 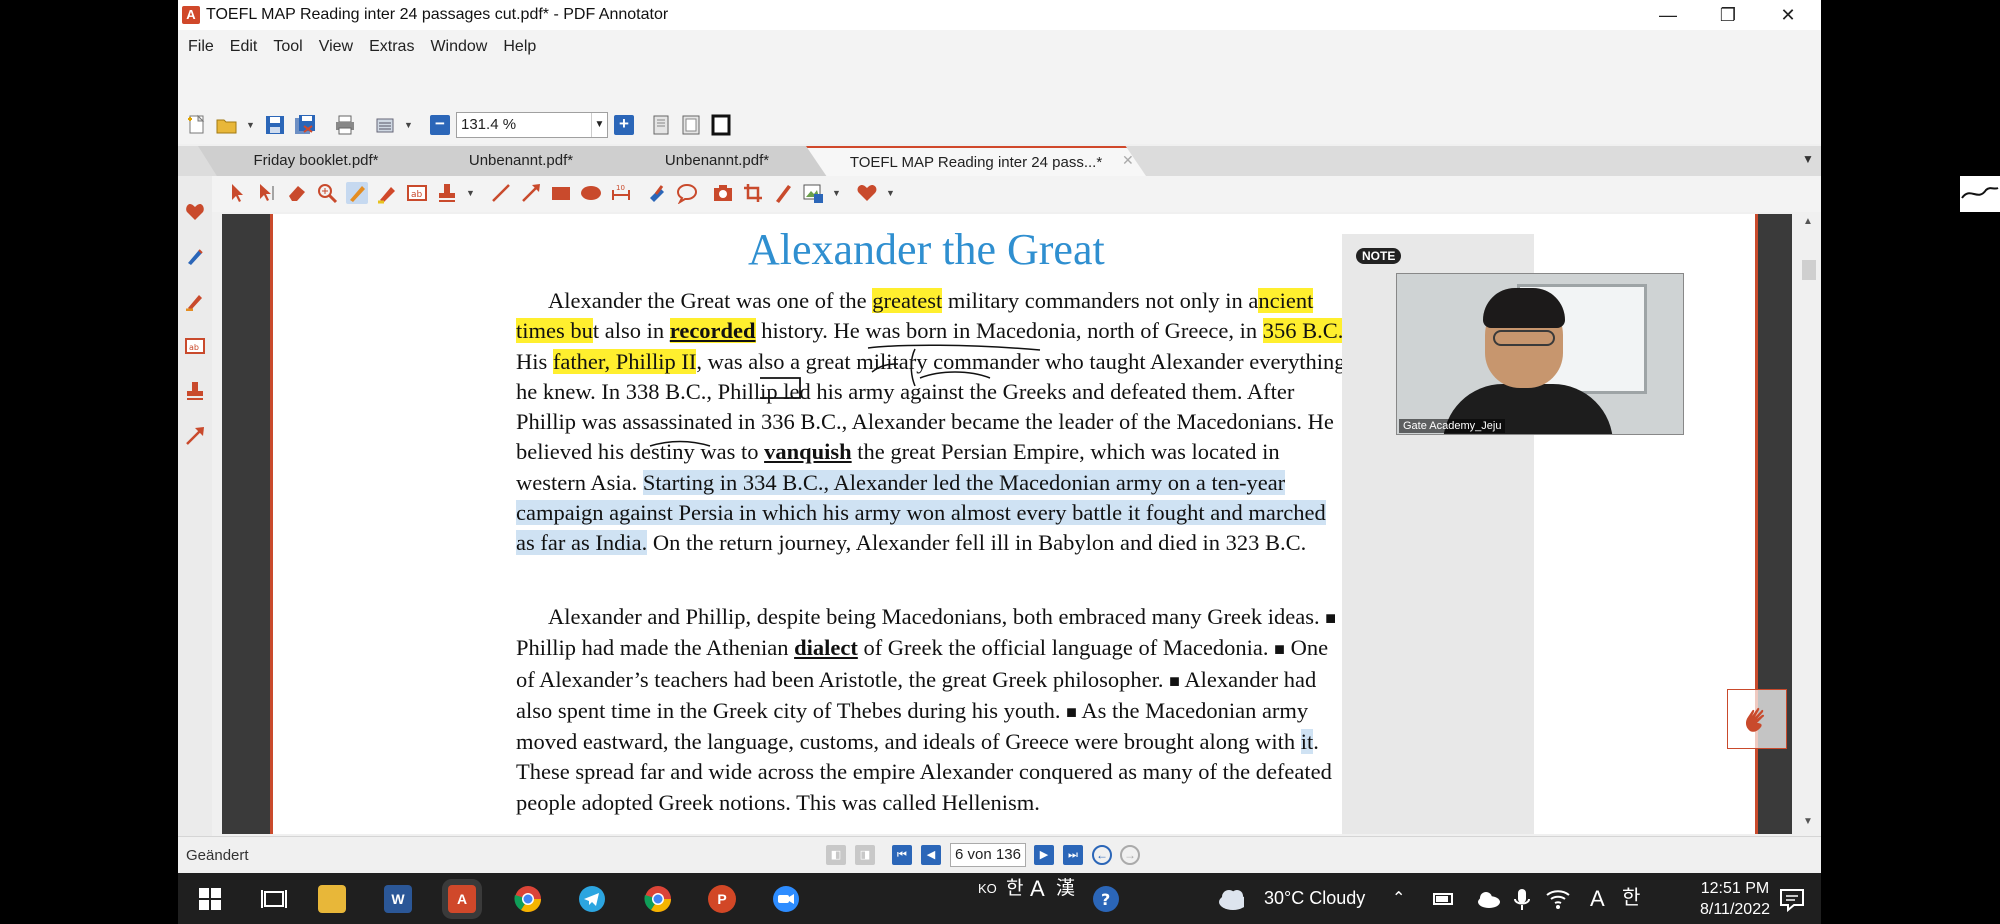 What do you see at coordinates (721, 125) in the screenshot?
I see `full-screen-icon` at bounding box center [721, 125].